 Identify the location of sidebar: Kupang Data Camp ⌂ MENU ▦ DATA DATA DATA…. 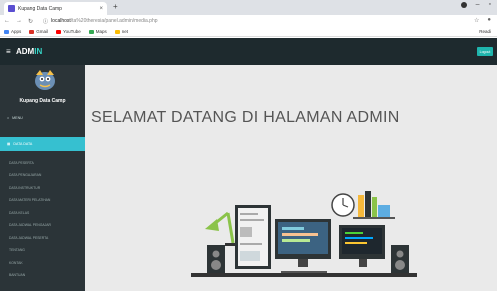
(42, 178).